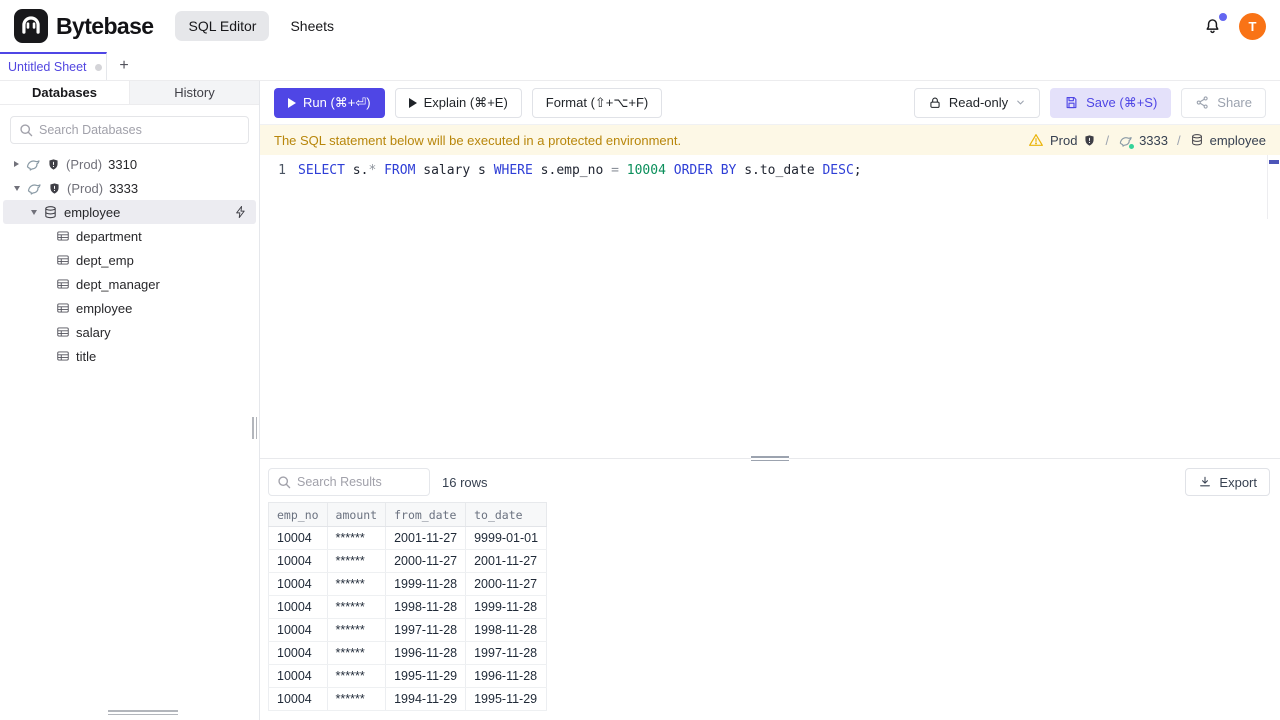 Image resolution: width=1280 pixels, height=720 pixels. Describe the element at coordinates (1153, 140) in the screenshot. I see `instance-label: 3333` at that location.